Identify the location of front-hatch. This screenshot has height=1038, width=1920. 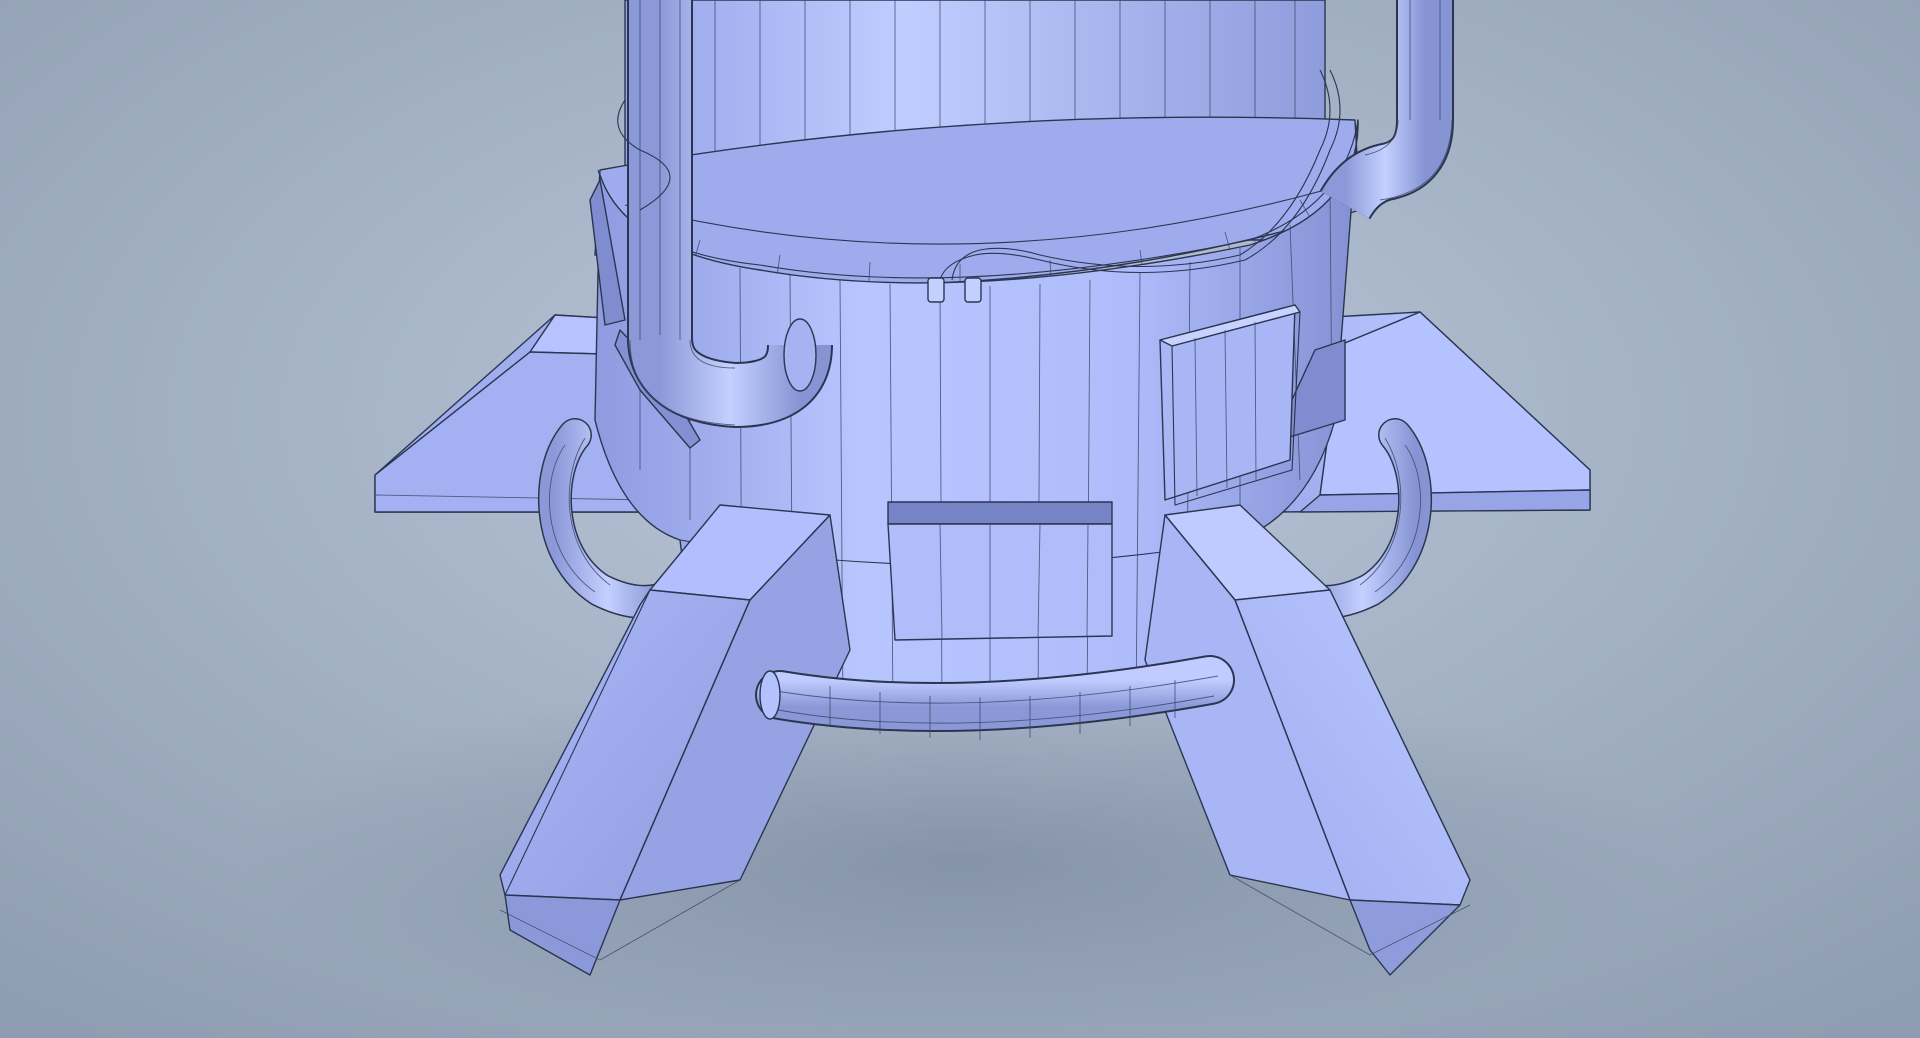
(1000, 571).